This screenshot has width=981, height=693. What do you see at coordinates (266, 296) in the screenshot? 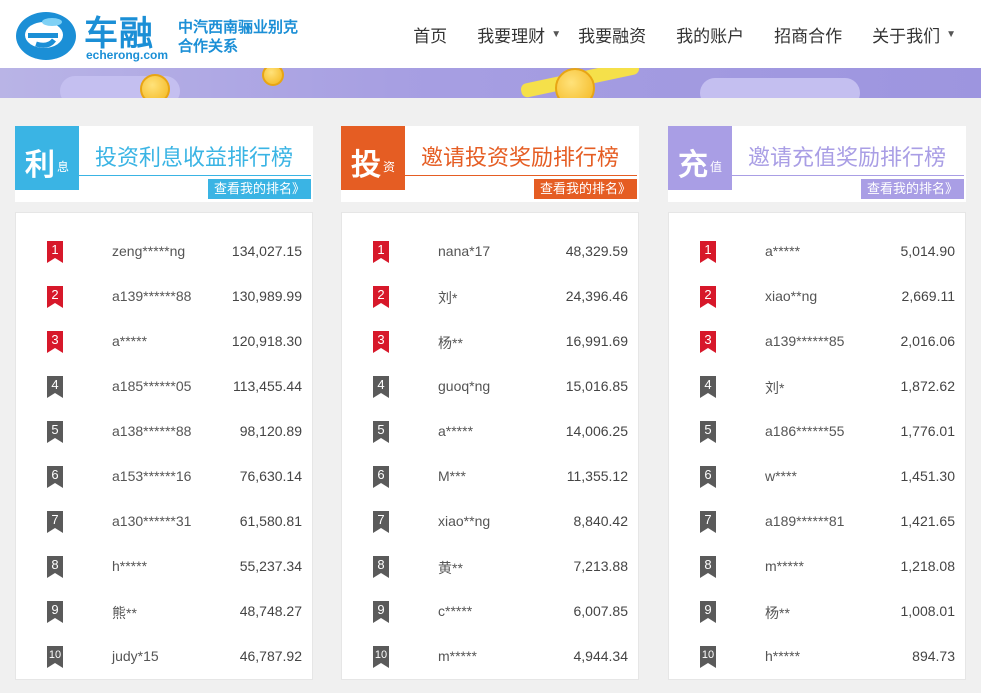
I see `amount-value: 130,989.99` at bounding box center [266, 296].